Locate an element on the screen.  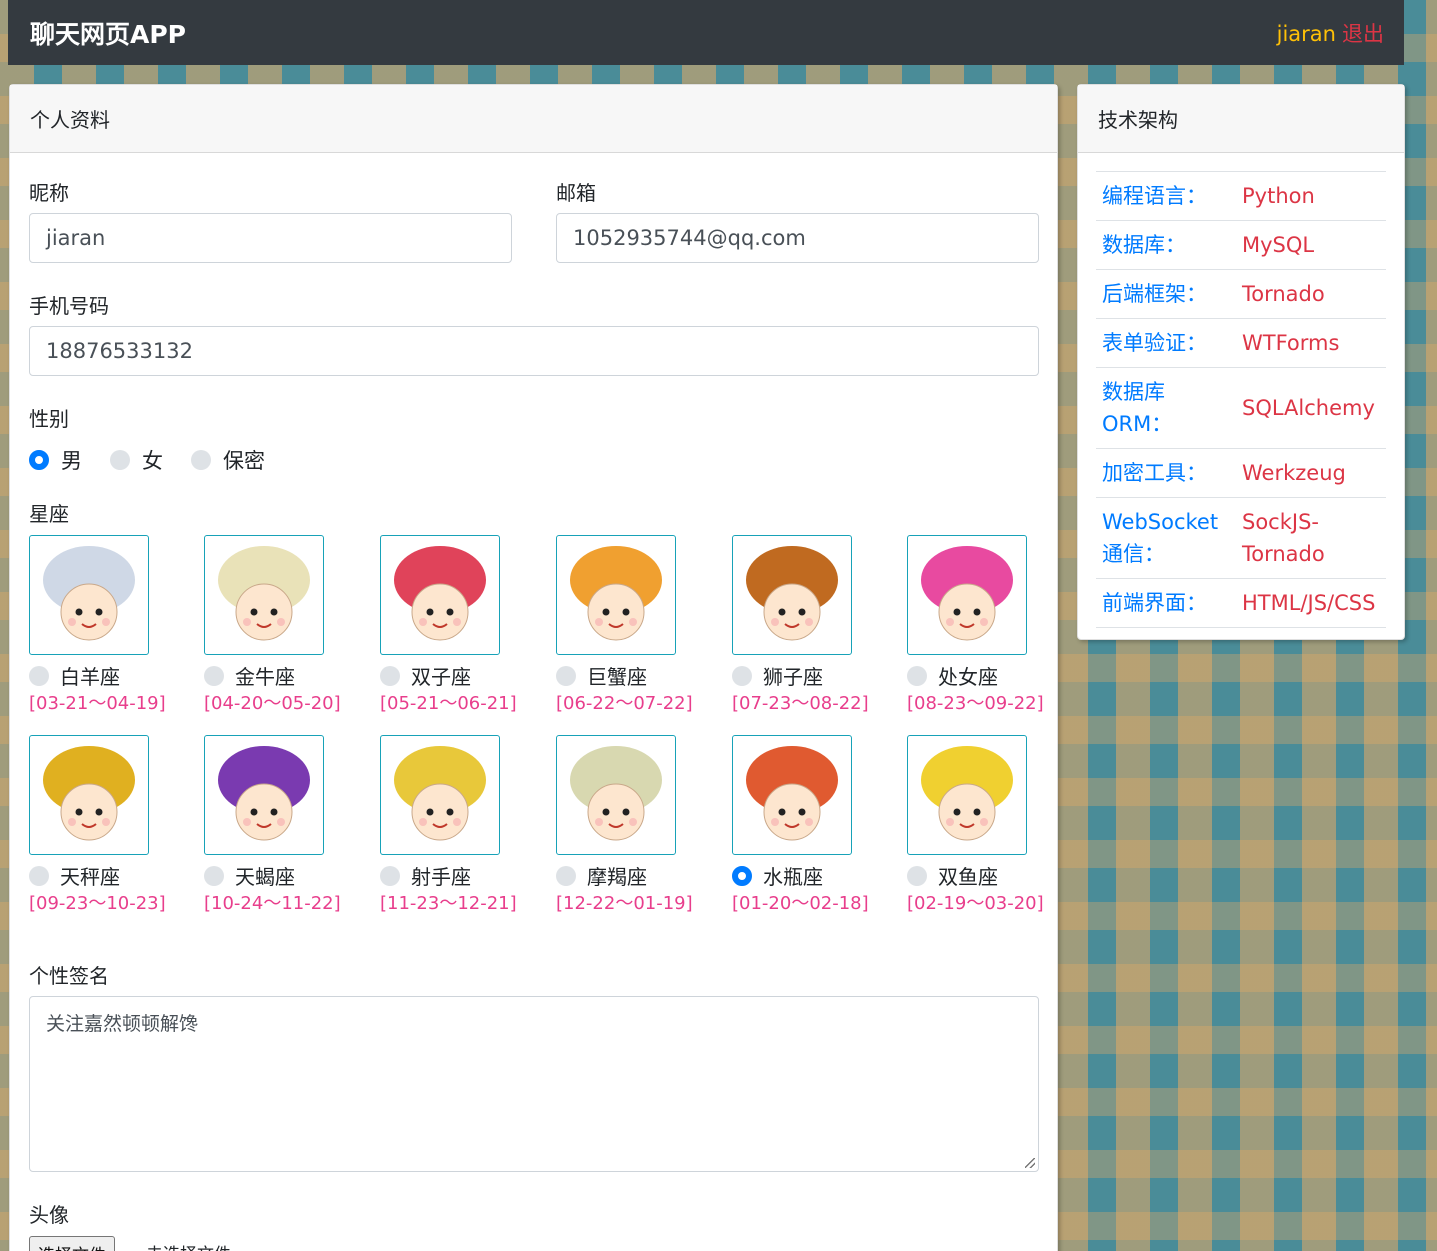
zodiac-item: 摩羯座 [12-22～01-19] is located at coordinates (631, 825).